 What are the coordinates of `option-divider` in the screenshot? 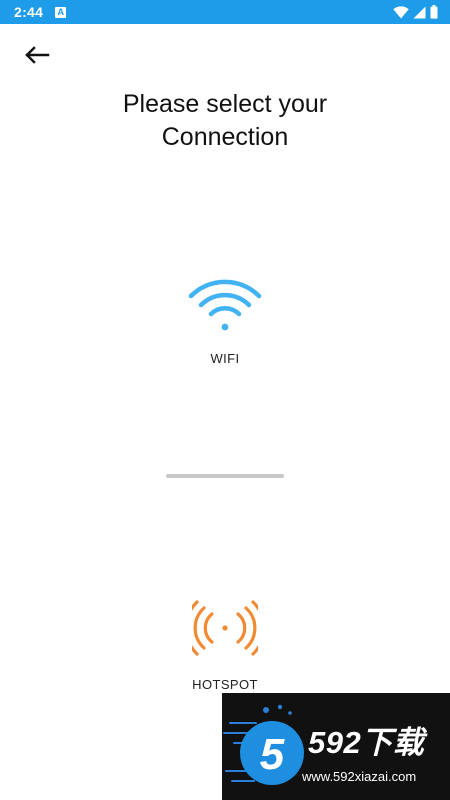 It's located at (225, 476).